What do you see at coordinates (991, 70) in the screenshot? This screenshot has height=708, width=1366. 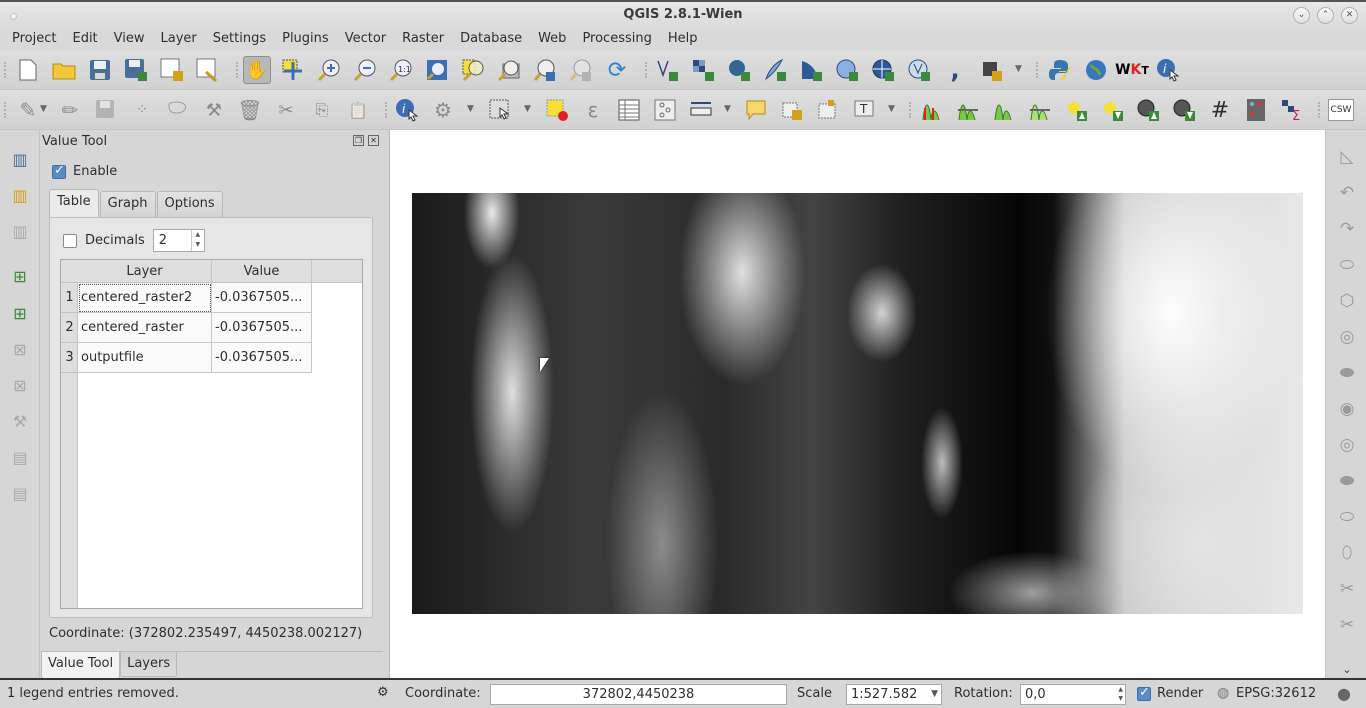 I see `processing-toolbox-icon` at bounding box center [991, 70].